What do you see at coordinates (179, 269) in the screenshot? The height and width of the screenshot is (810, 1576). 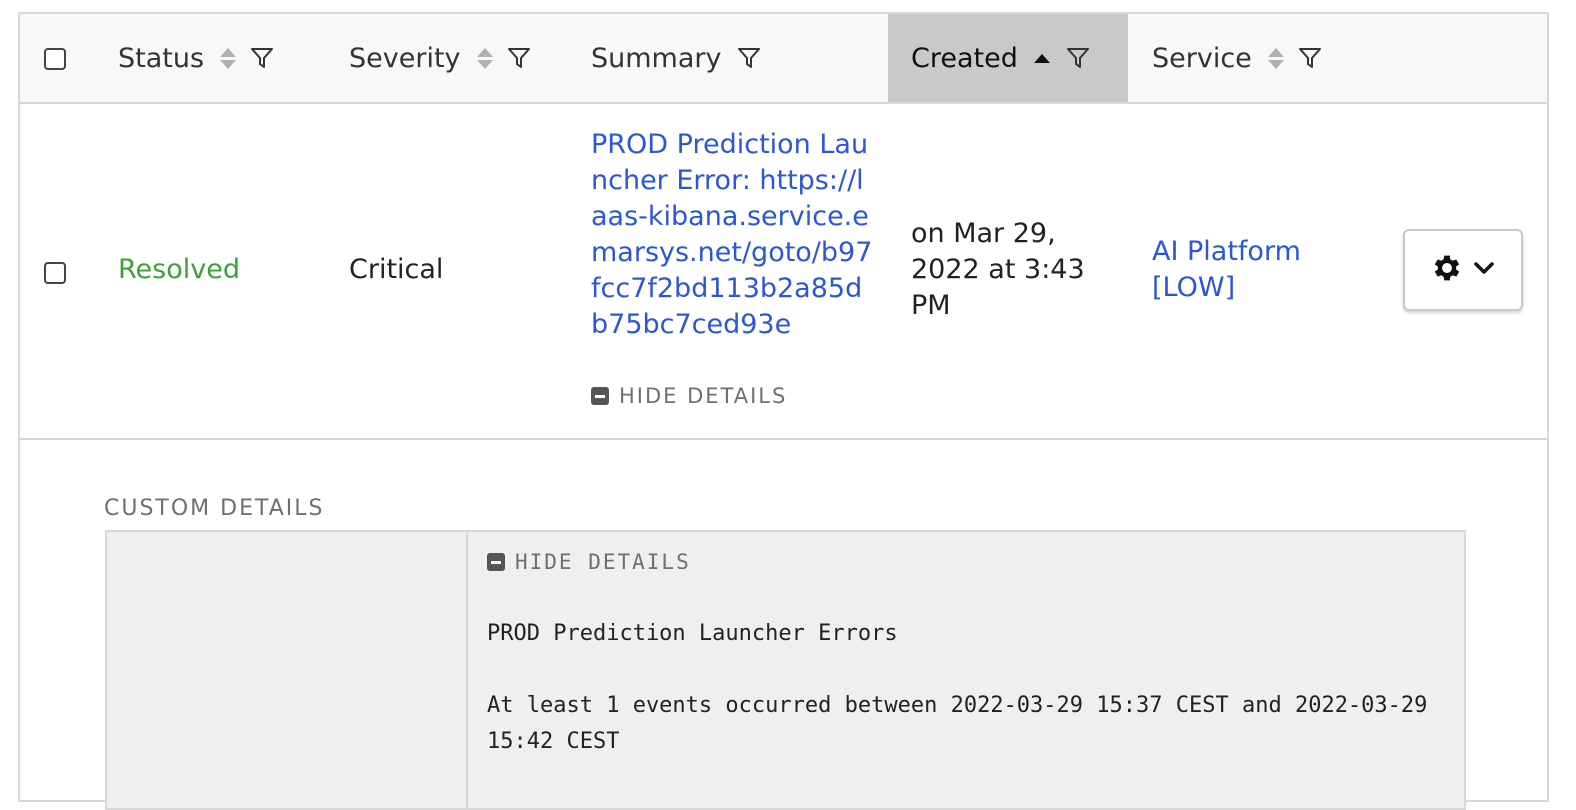 I see `status-value: Resolved` at bounding box center [179, 269].